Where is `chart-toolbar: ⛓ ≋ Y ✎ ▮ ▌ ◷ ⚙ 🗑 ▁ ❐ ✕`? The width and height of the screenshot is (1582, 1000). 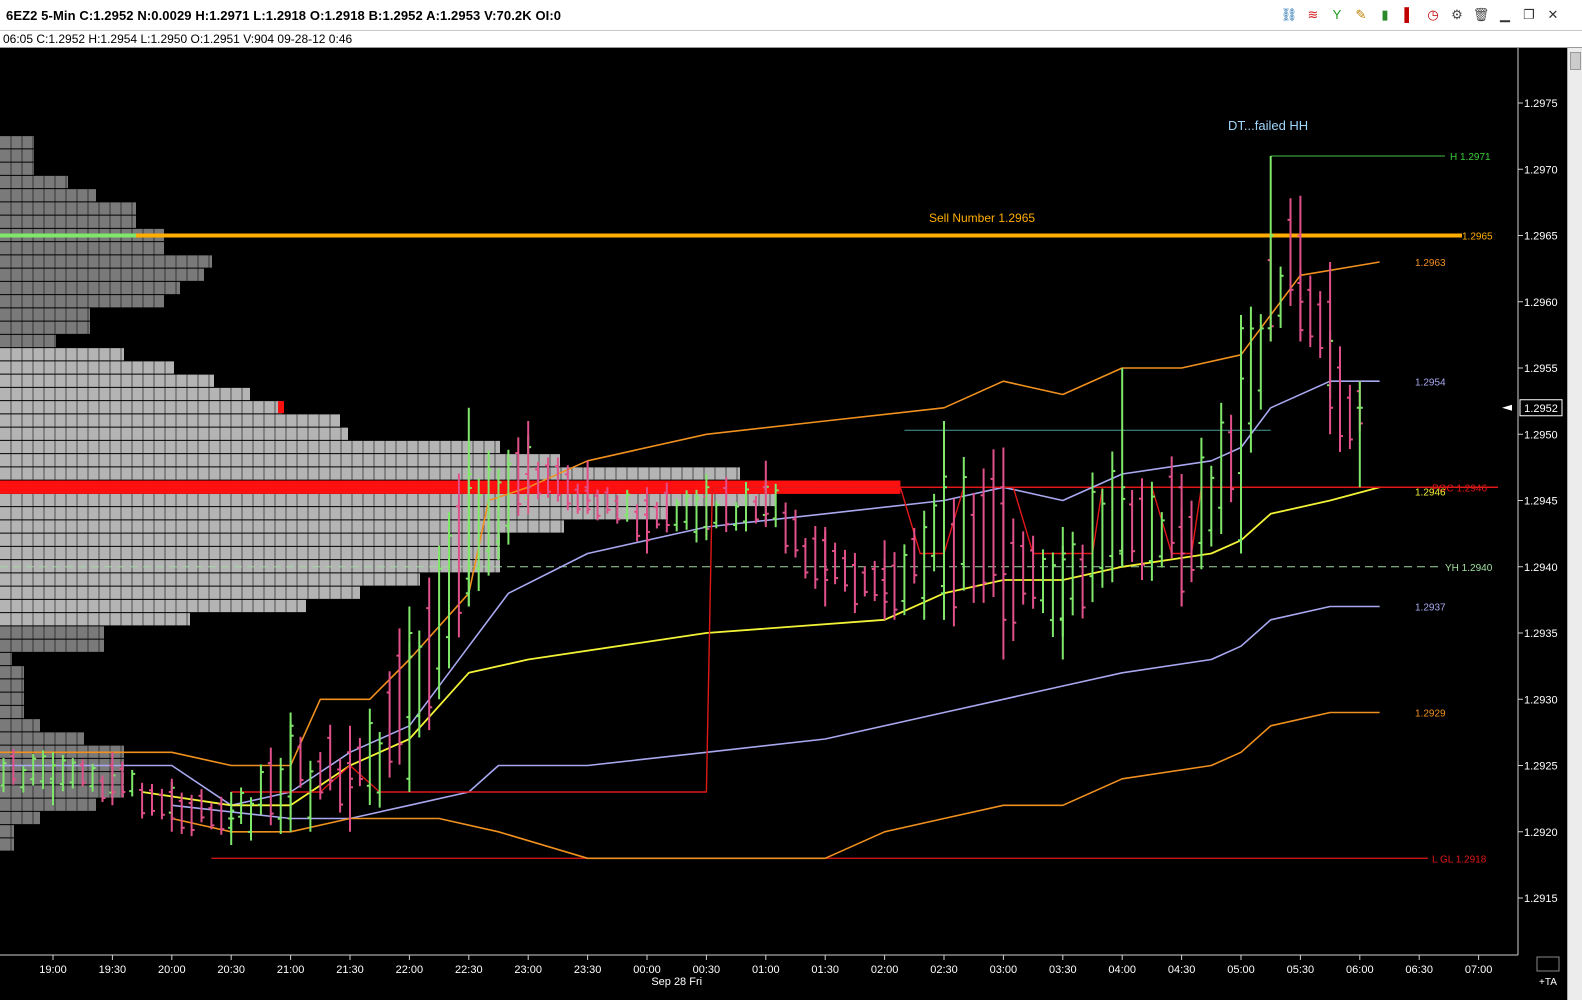 chart-toolbar: ⛓ ≋ Y ✎ ▮ ▌ ◷ ⚙ 🗑 ▁ ❐ ✕ is located at coordinates (1424, 15).